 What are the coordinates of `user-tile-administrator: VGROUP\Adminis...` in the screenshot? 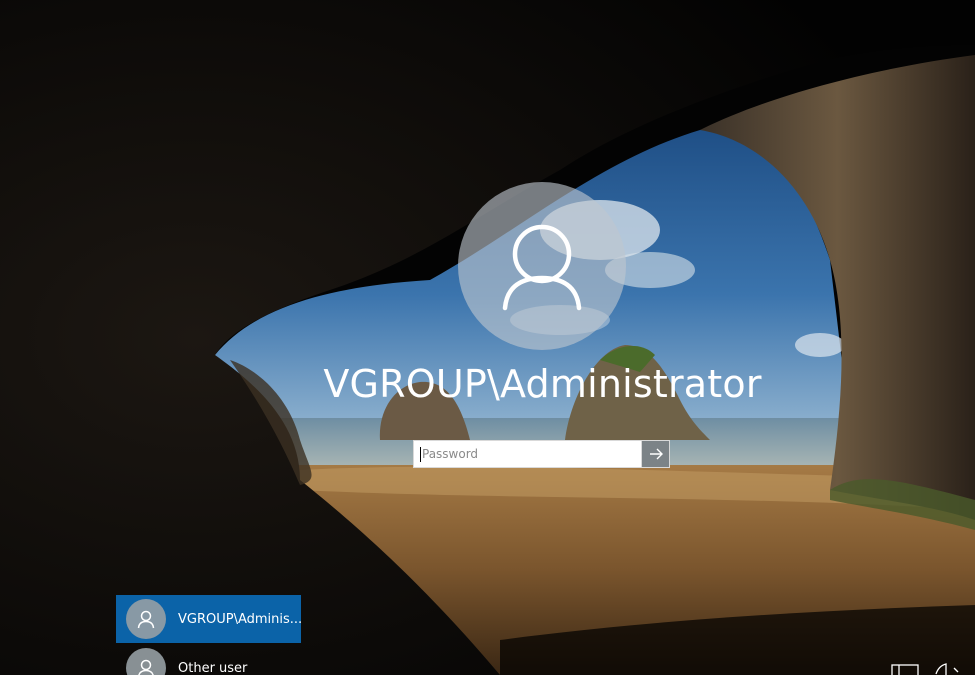 It's located at (209, 619).